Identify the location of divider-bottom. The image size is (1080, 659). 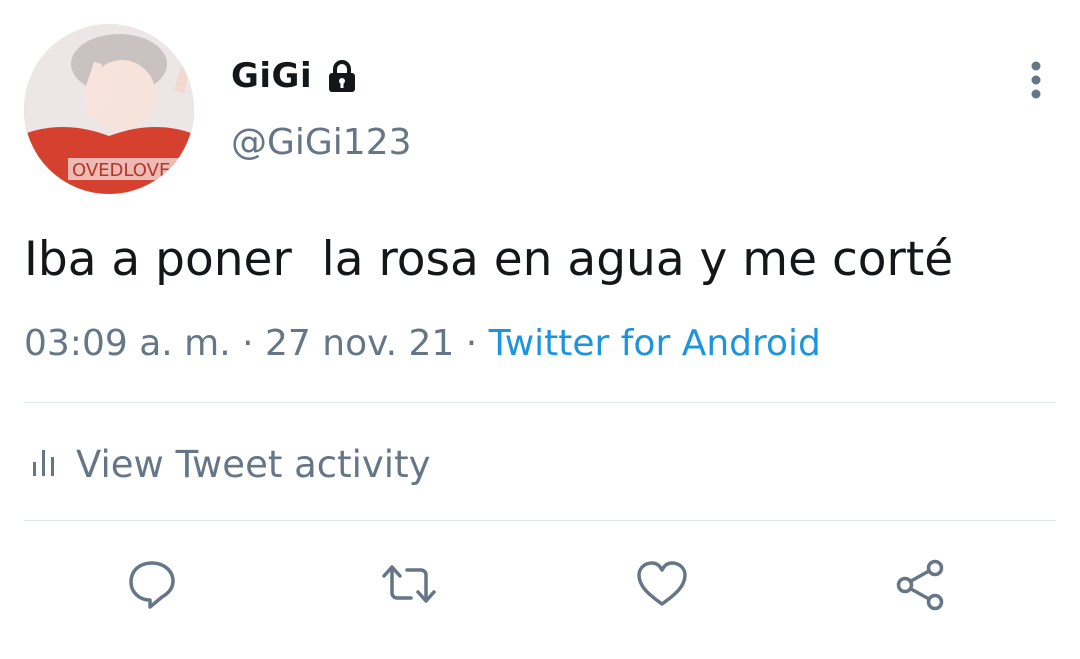
(540, 520).